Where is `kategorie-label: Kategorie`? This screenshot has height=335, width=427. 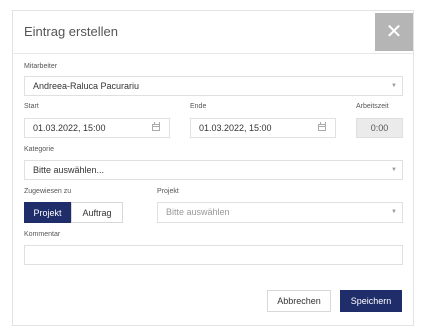 kategorie-label: Kategorie is located at coordinates (39, 149).